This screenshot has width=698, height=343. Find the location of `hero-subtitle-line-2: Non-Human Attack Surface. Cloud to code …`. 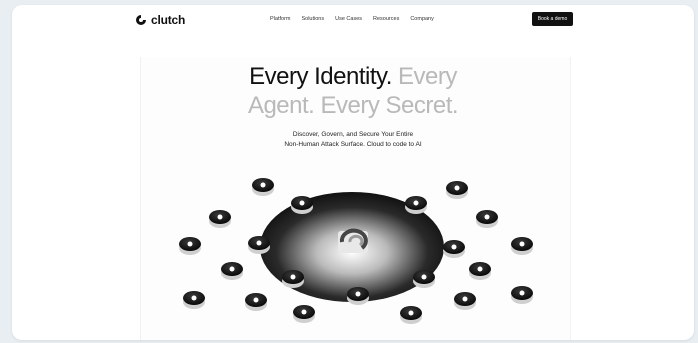

hero-subtitle-line-2: Non-Human Attack Surface. Cloud to code … is located at coordinates (353, 144).